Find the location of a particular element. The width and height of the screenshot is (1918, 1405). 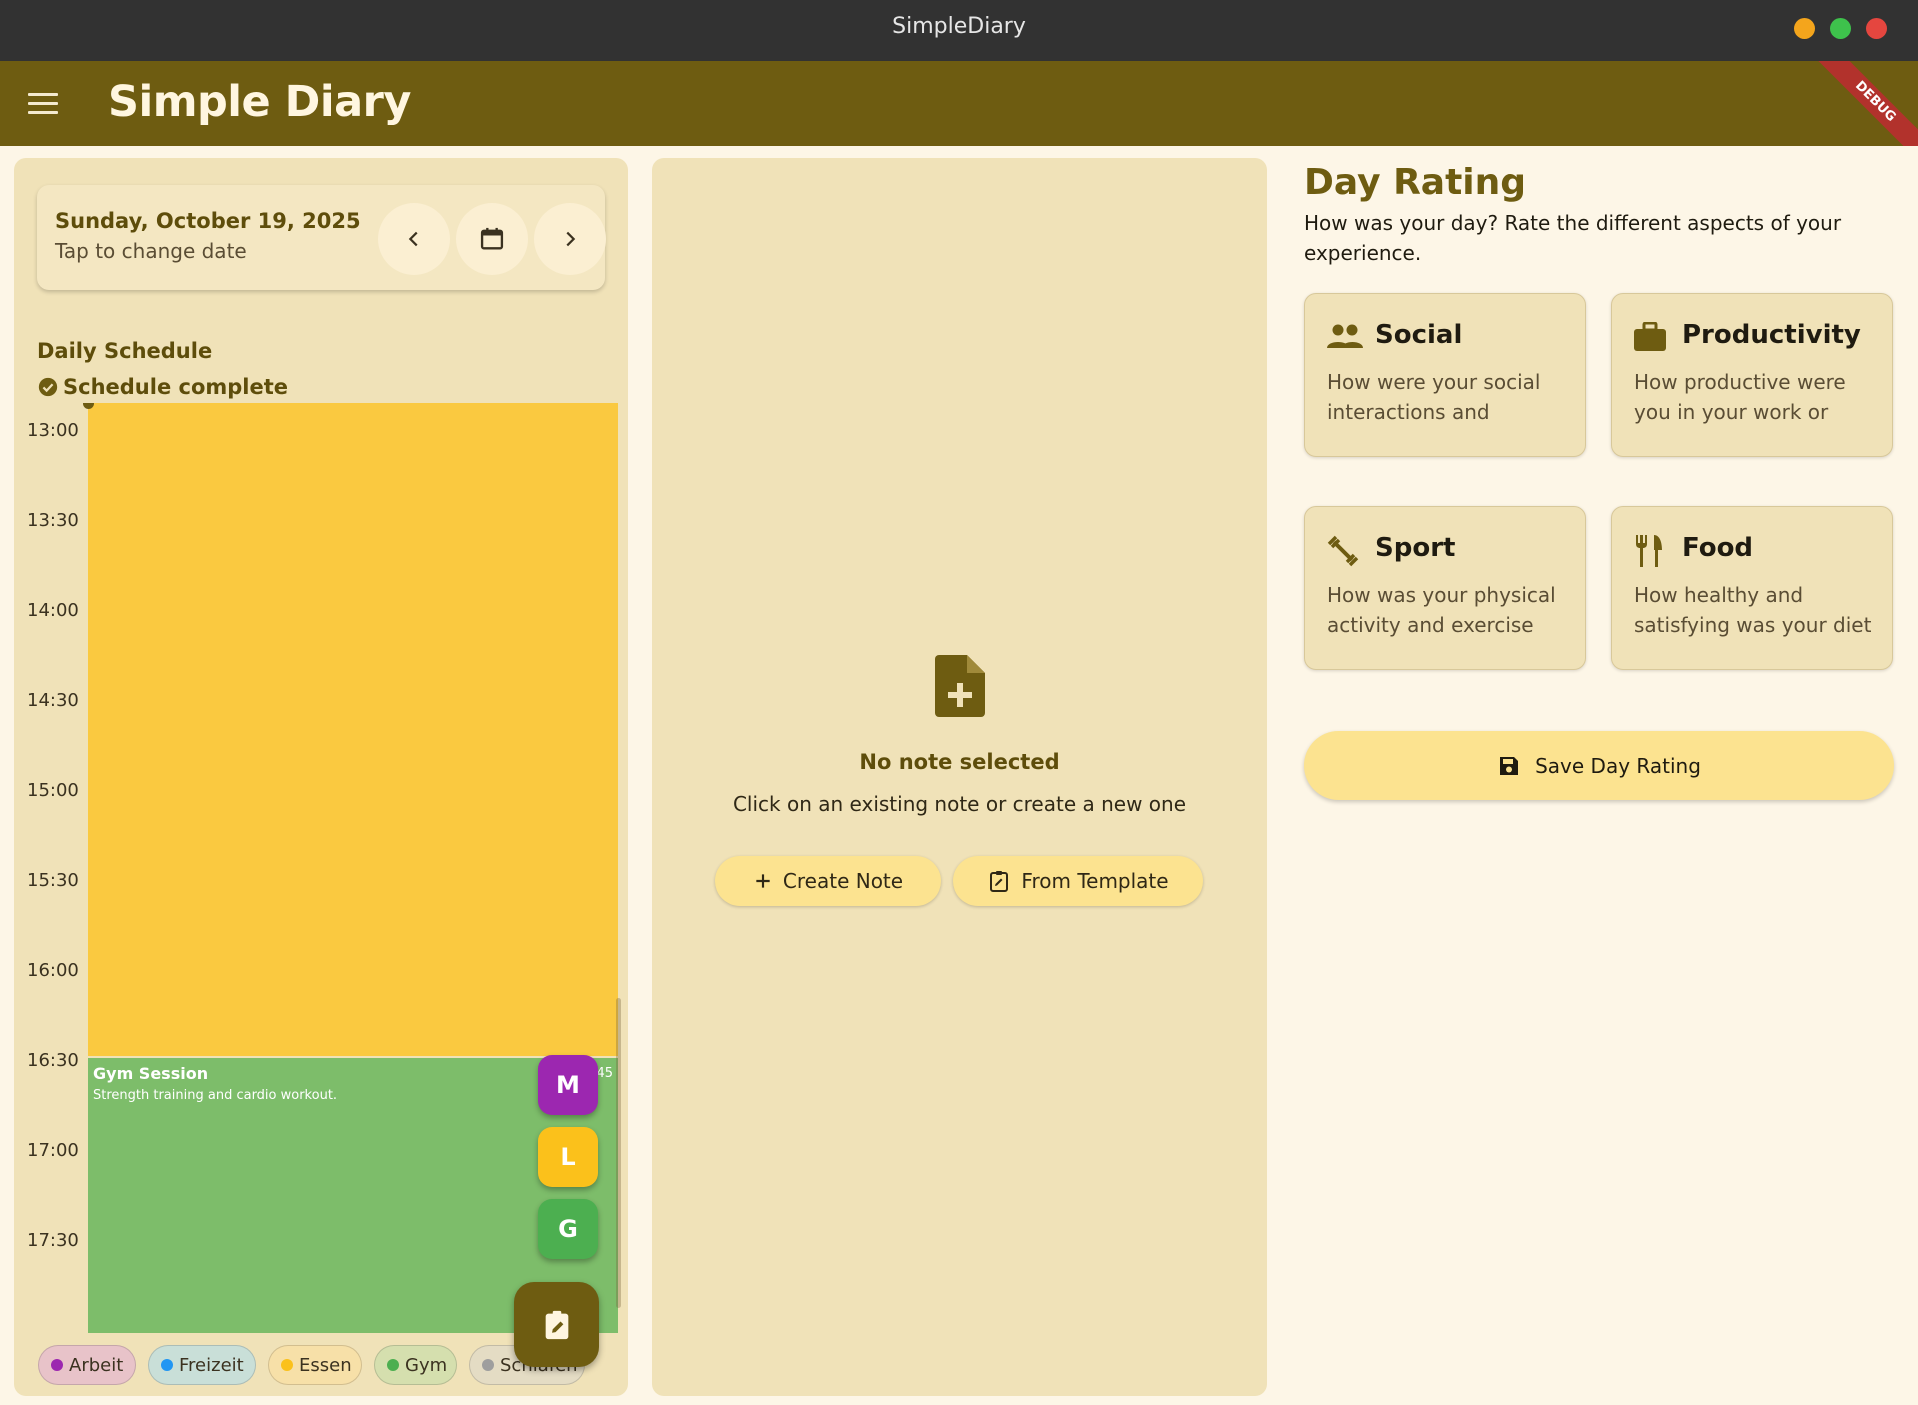

quick-add-m-button: M is located at coordinates (568, 1085).